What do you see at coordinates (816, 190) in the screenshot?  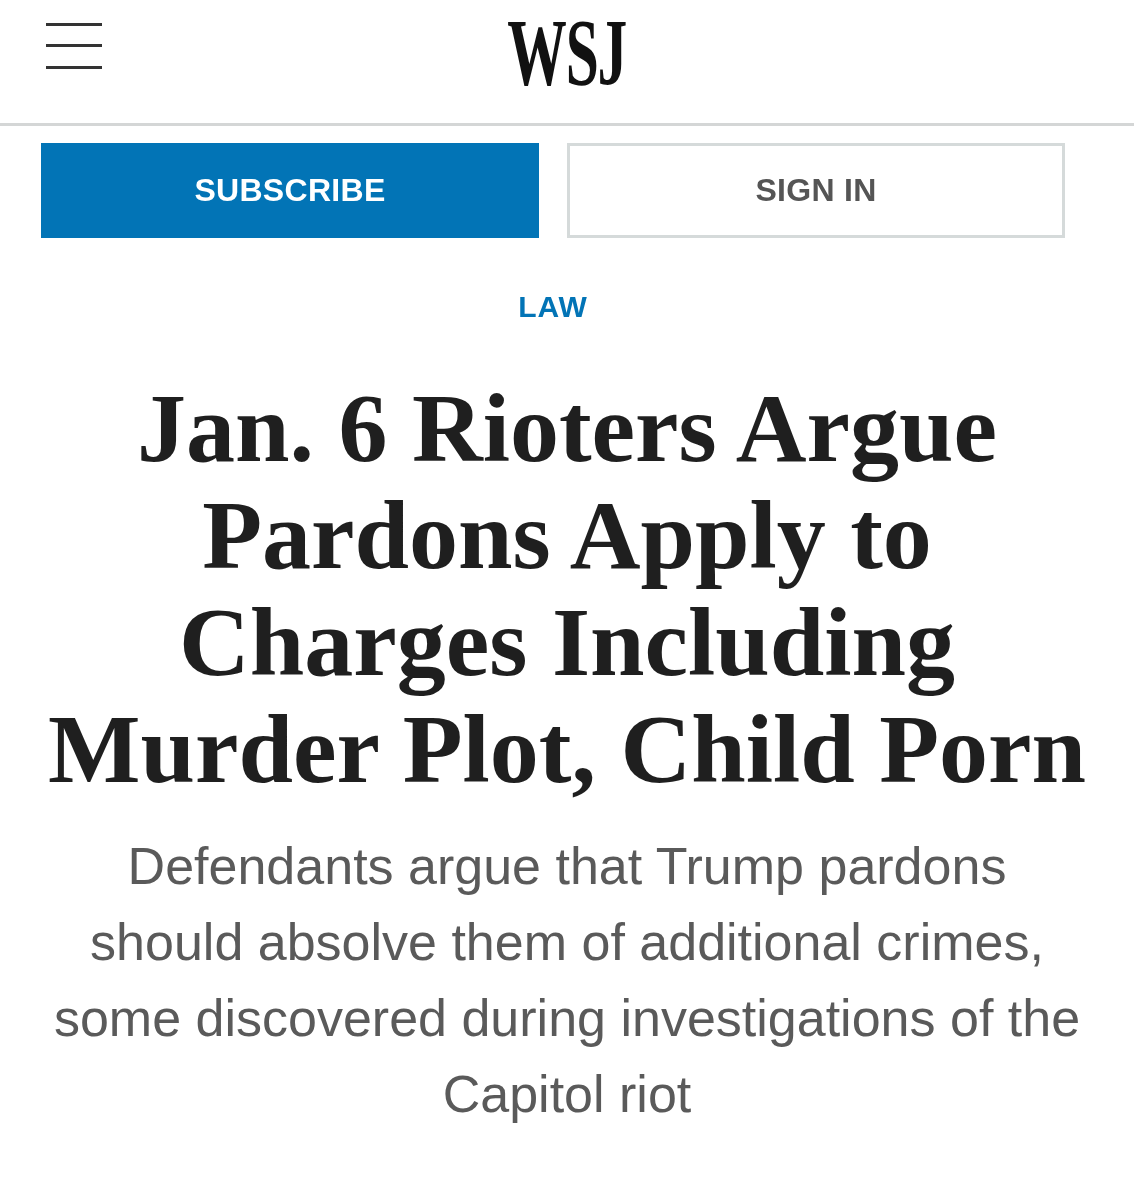 I see `sign-in-button: SIGN IN` at bounding box center [816, 190].